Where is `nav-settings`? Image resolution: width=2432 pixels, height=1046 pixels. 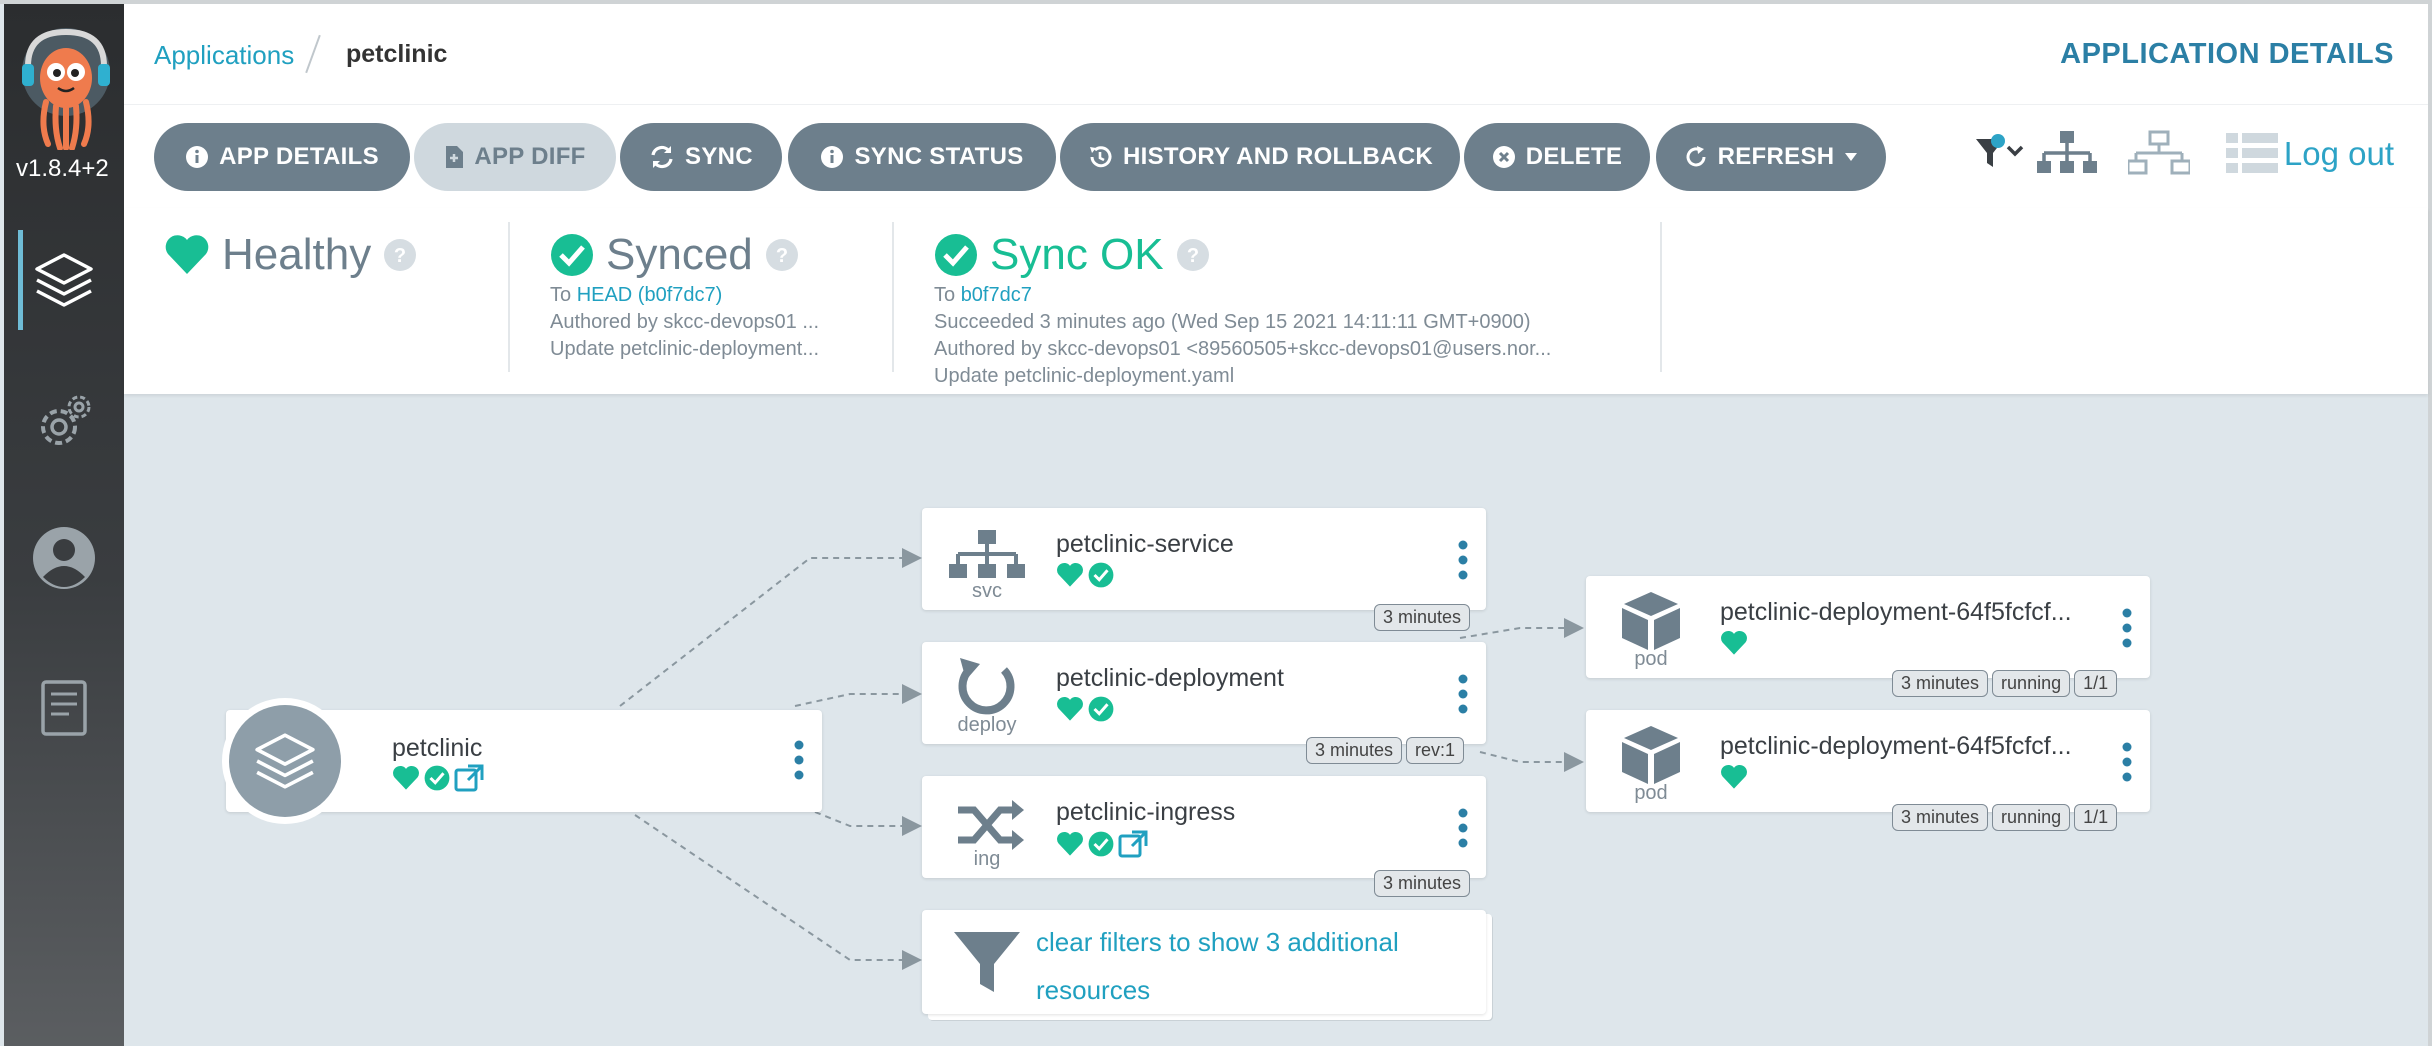 nav-settings is located at coordinates (64, 422).